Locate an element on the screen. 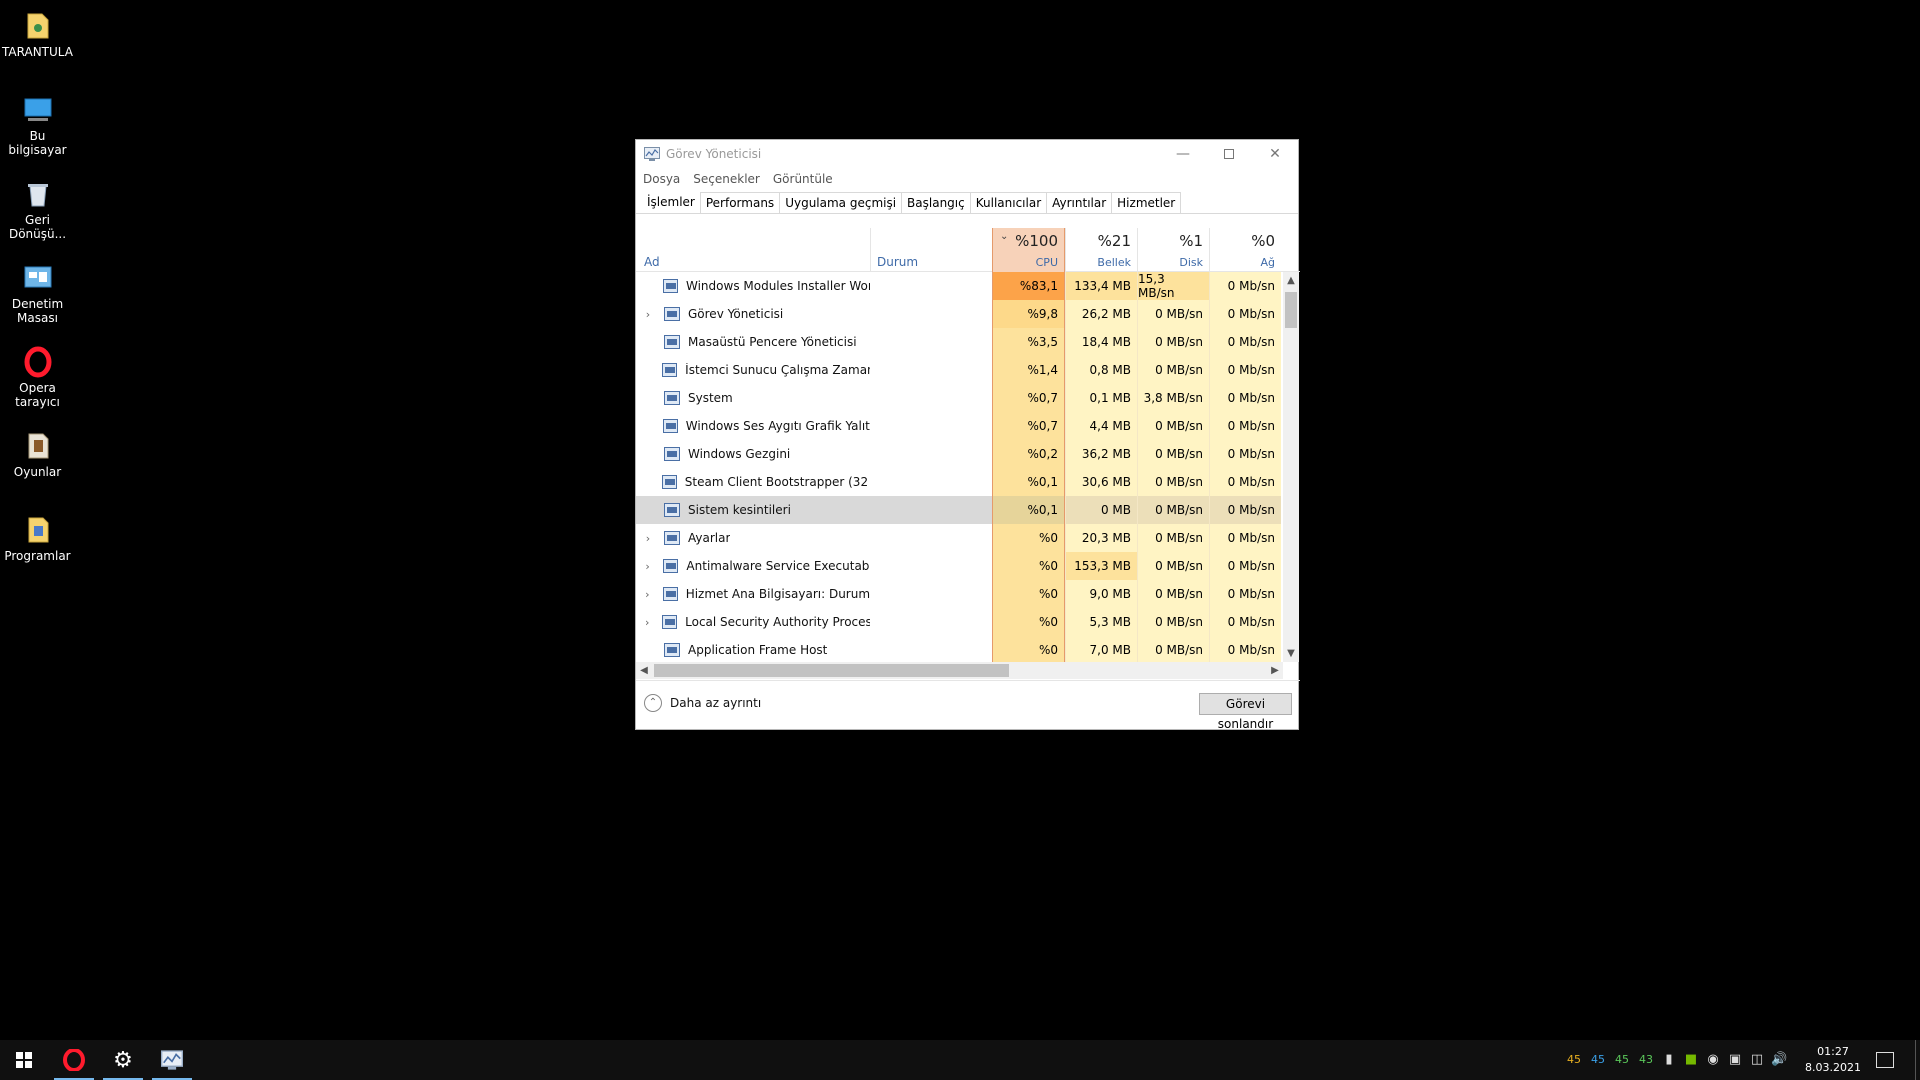 Image resolution: width=1920 pixels, height=1080 pixels. desktop-icon: Programlar is located at coordinates (37, 538).